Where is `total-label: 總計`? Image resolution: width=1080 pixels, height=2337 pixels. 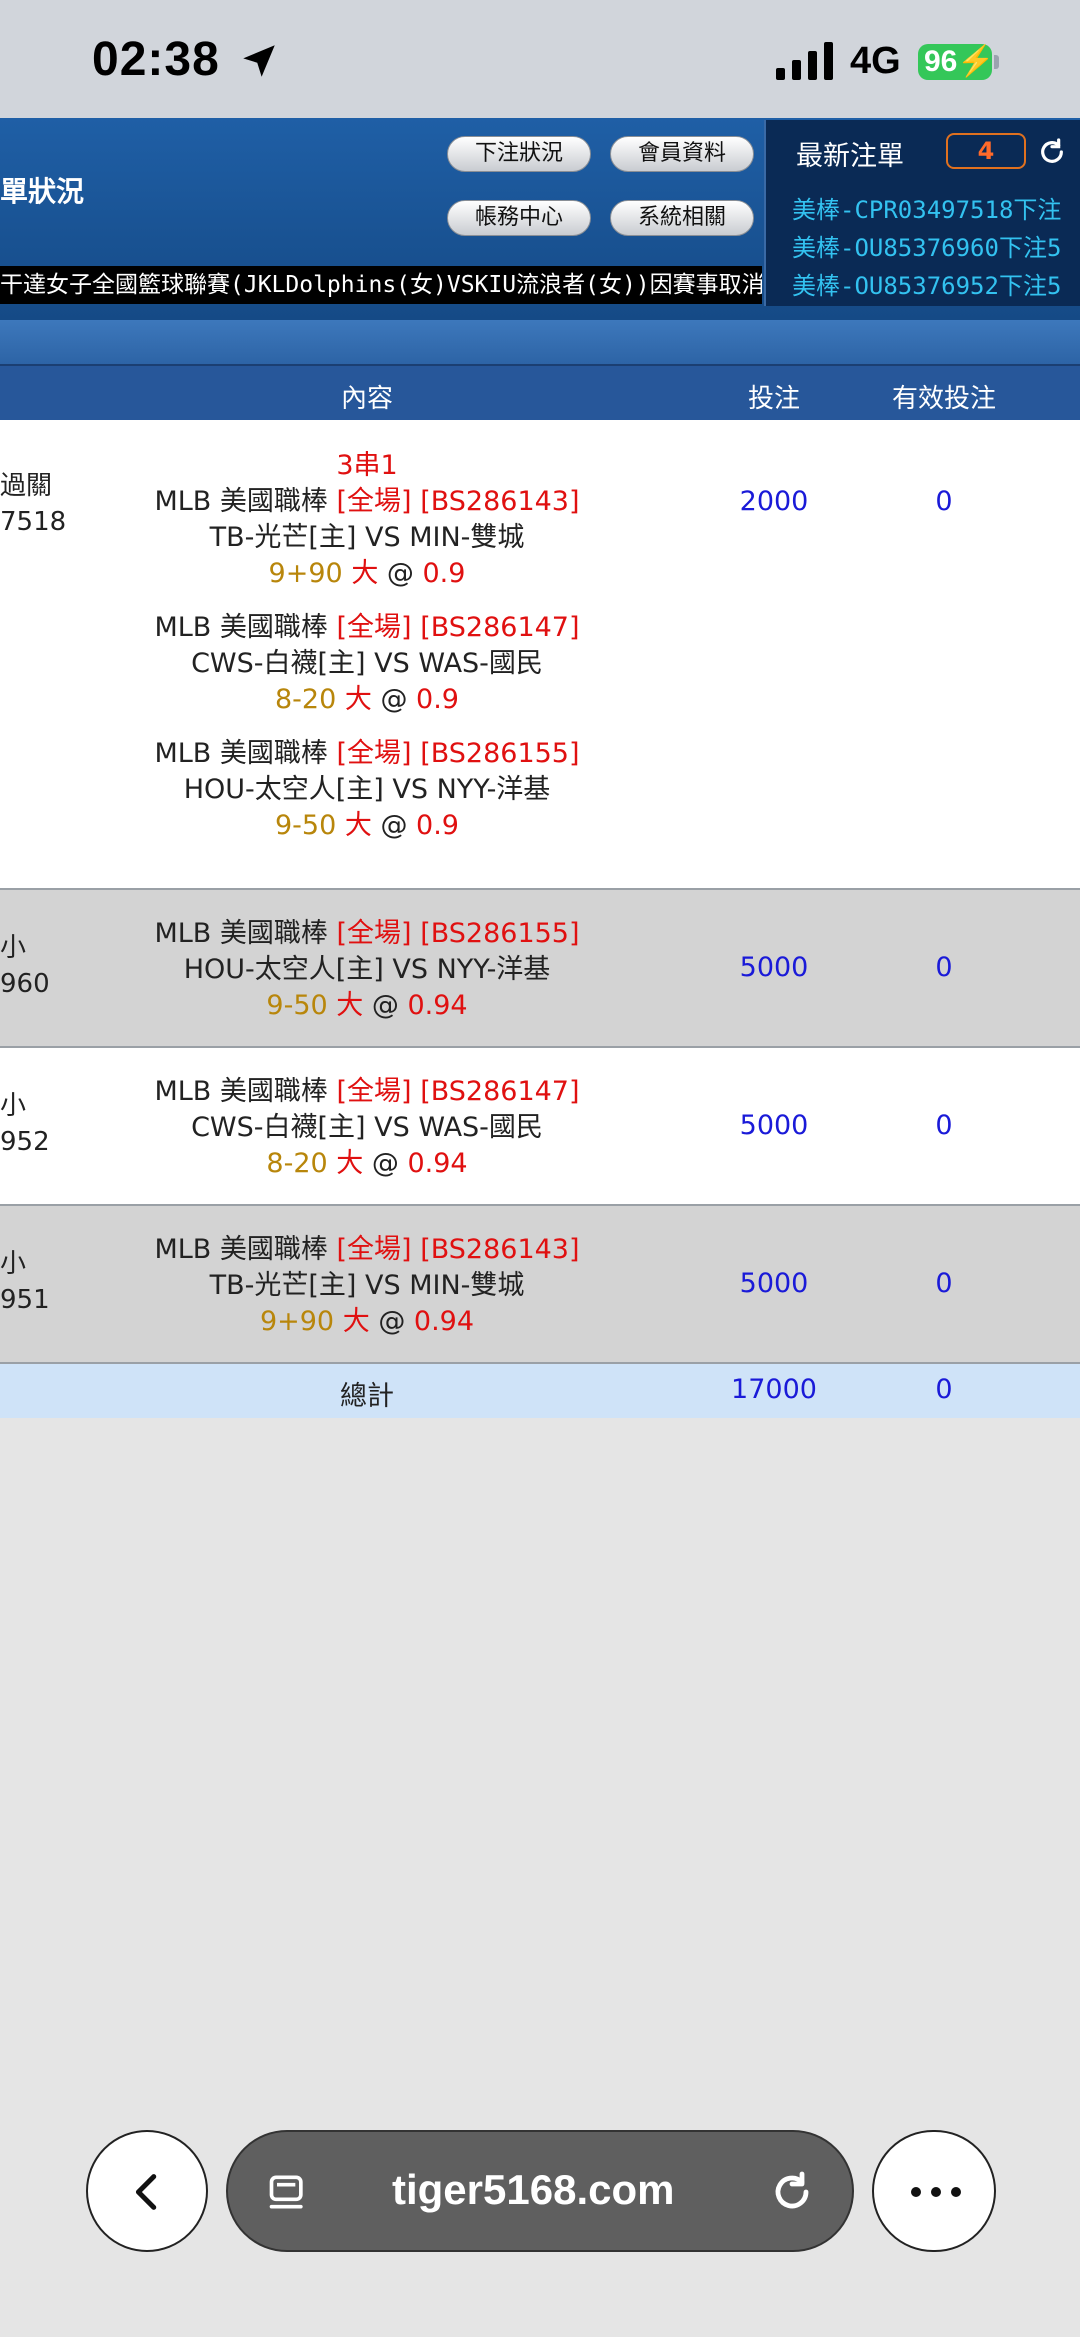
total-label: 總計 is located at coordinates (367, 1396).